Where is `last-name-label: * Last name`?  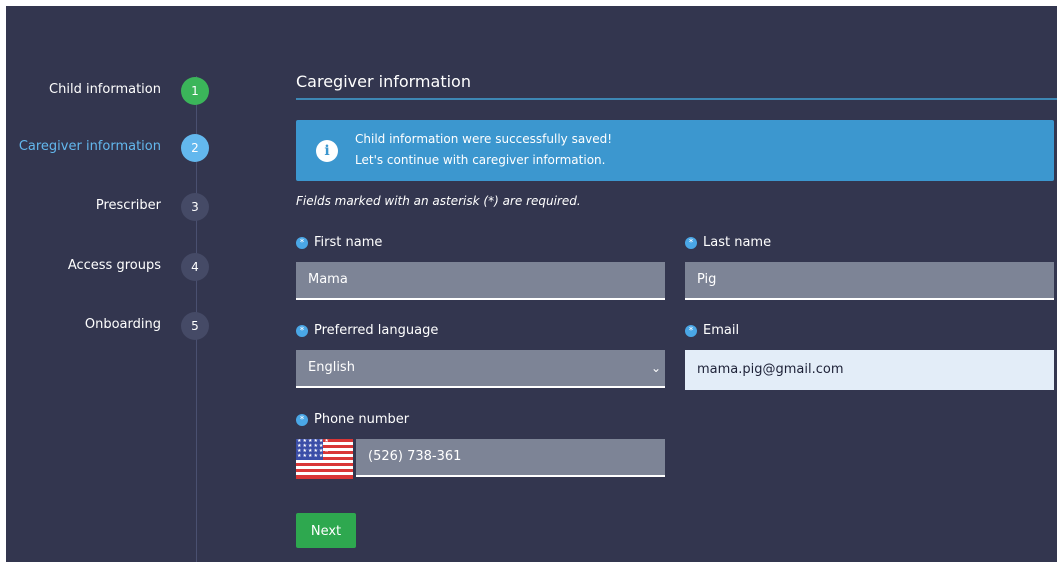 last-name-label: * Last name is located at coordinates (728, 243).